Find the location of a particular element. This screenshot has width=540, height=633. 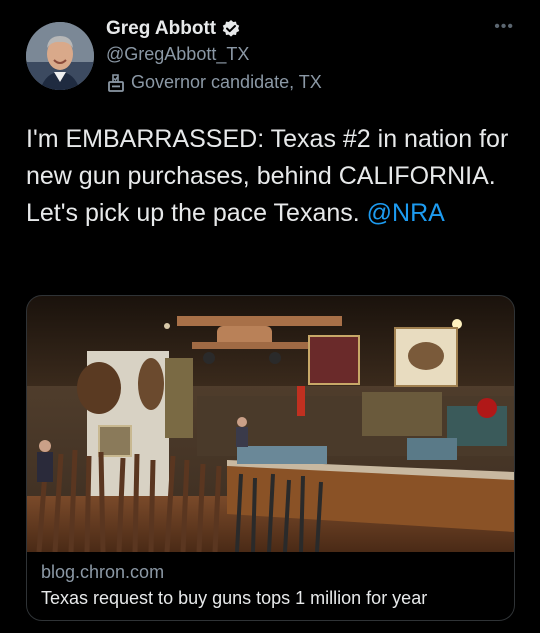

account-label-text: Governor candidate, TX is located at coordinates (226, 82).